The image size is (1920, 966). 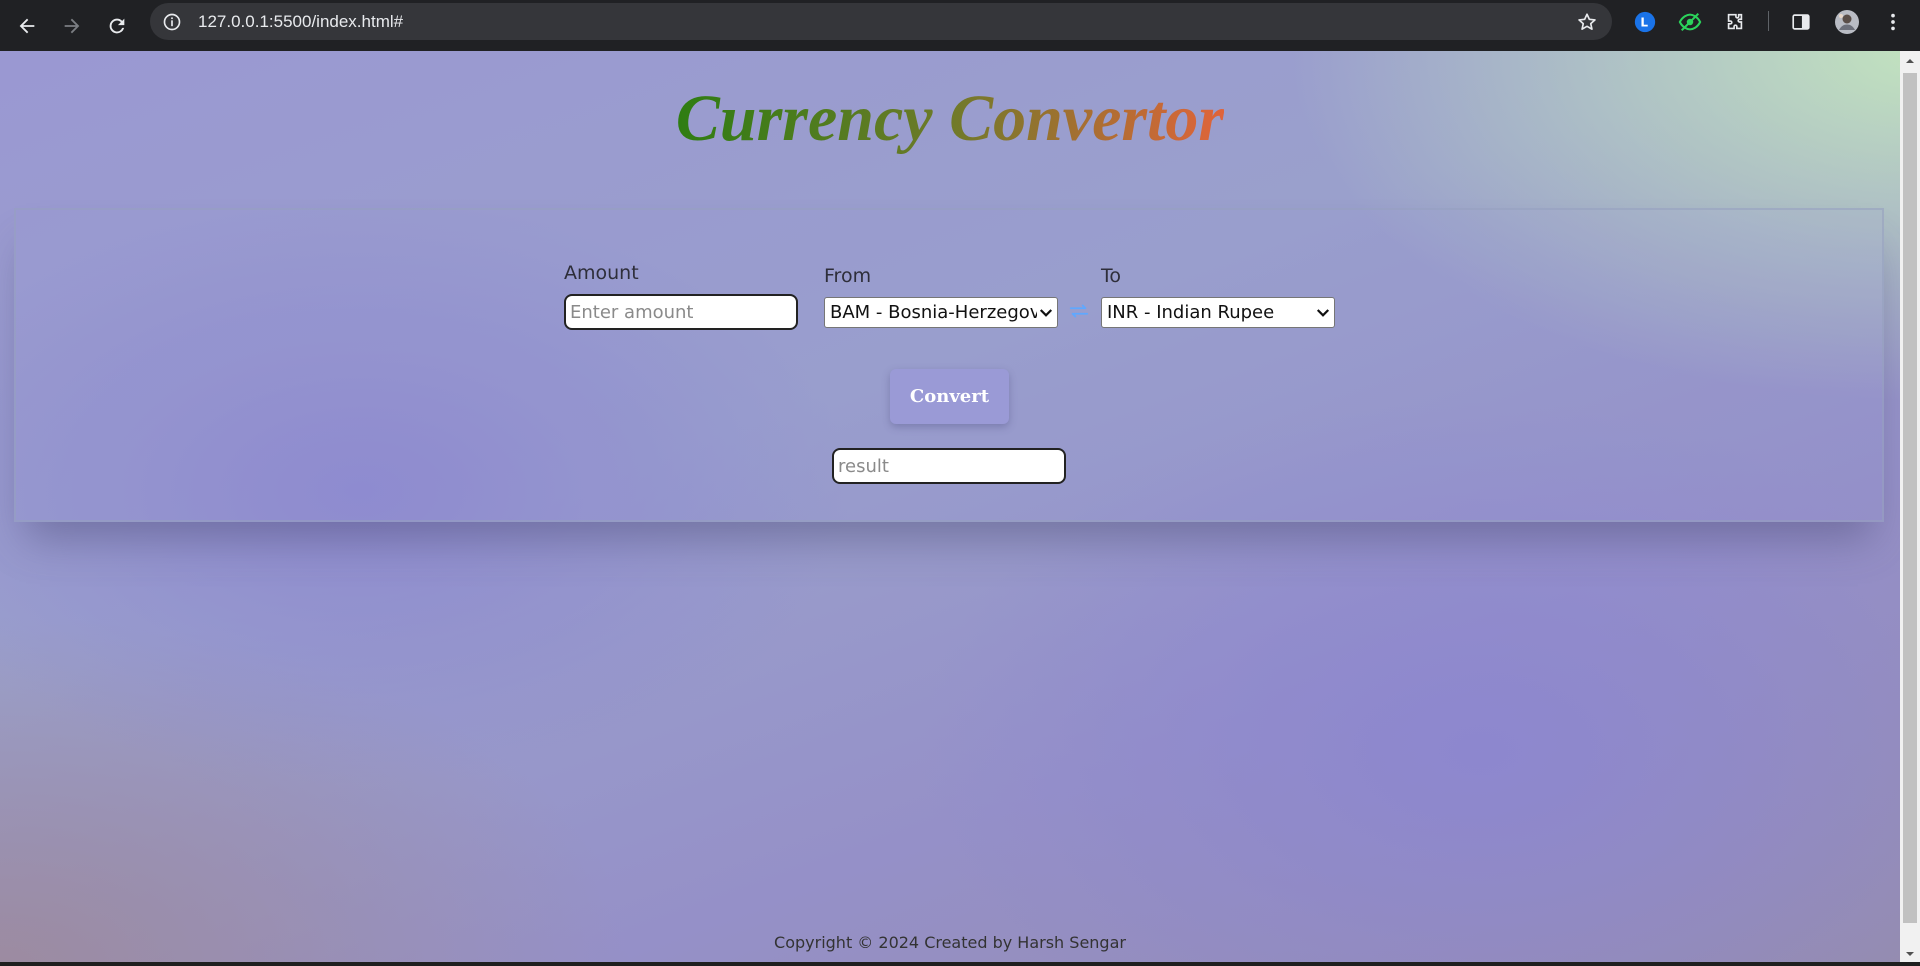 I want to click on amount-input, so click(x=681, y=312).